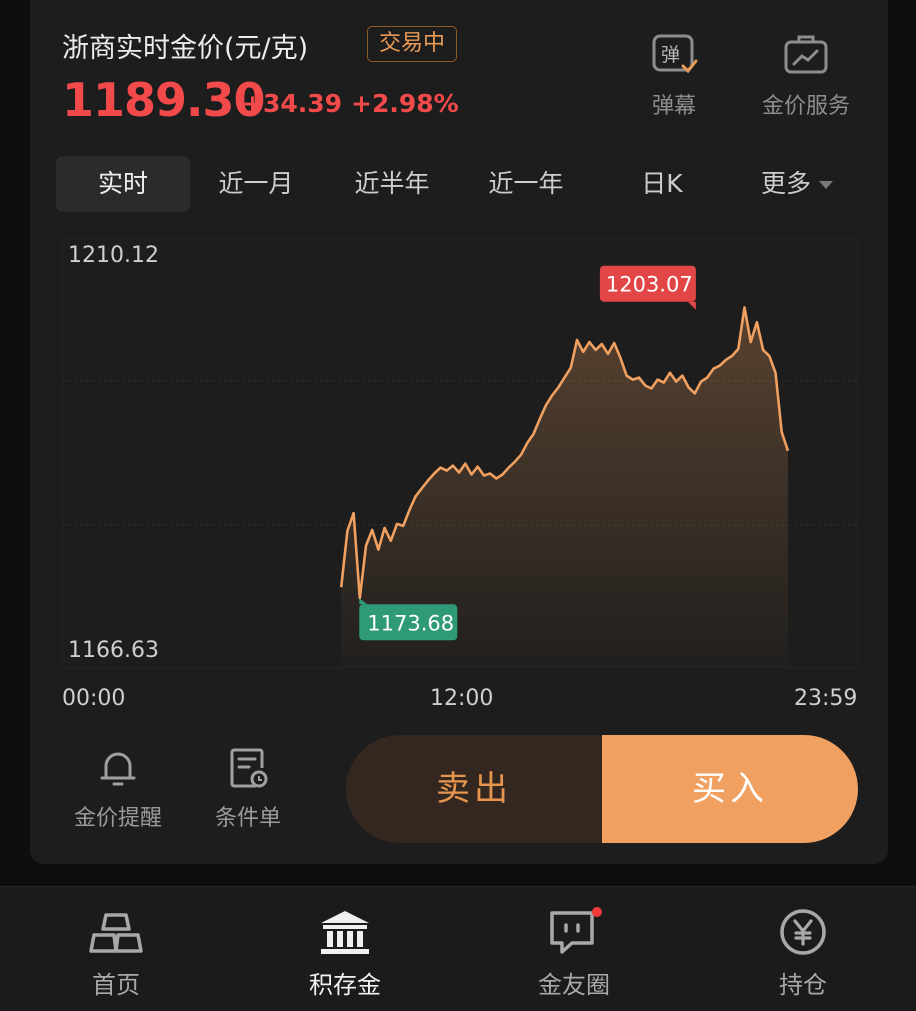  What do you see at coordinates (730, 789) in the screenshot?
I see `buy-button: 买入` at bounding box center [730, 789].